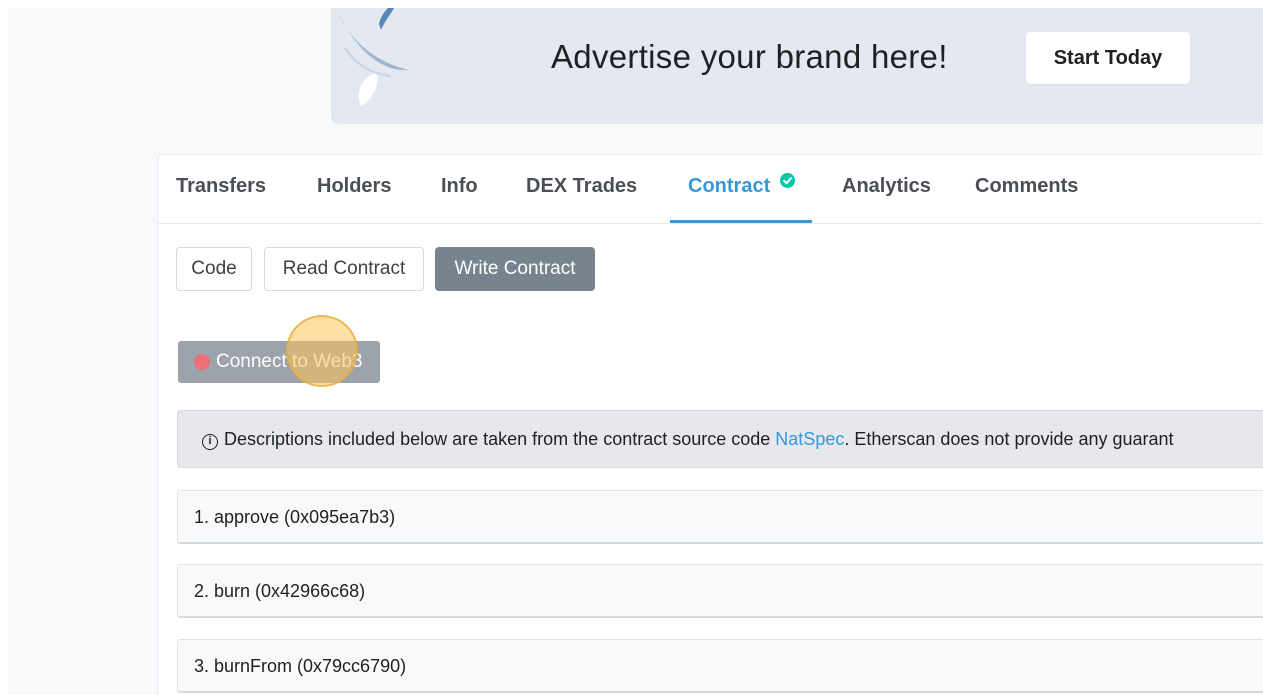  I want to click on tab-comments: Comments, so click(1026, 186).